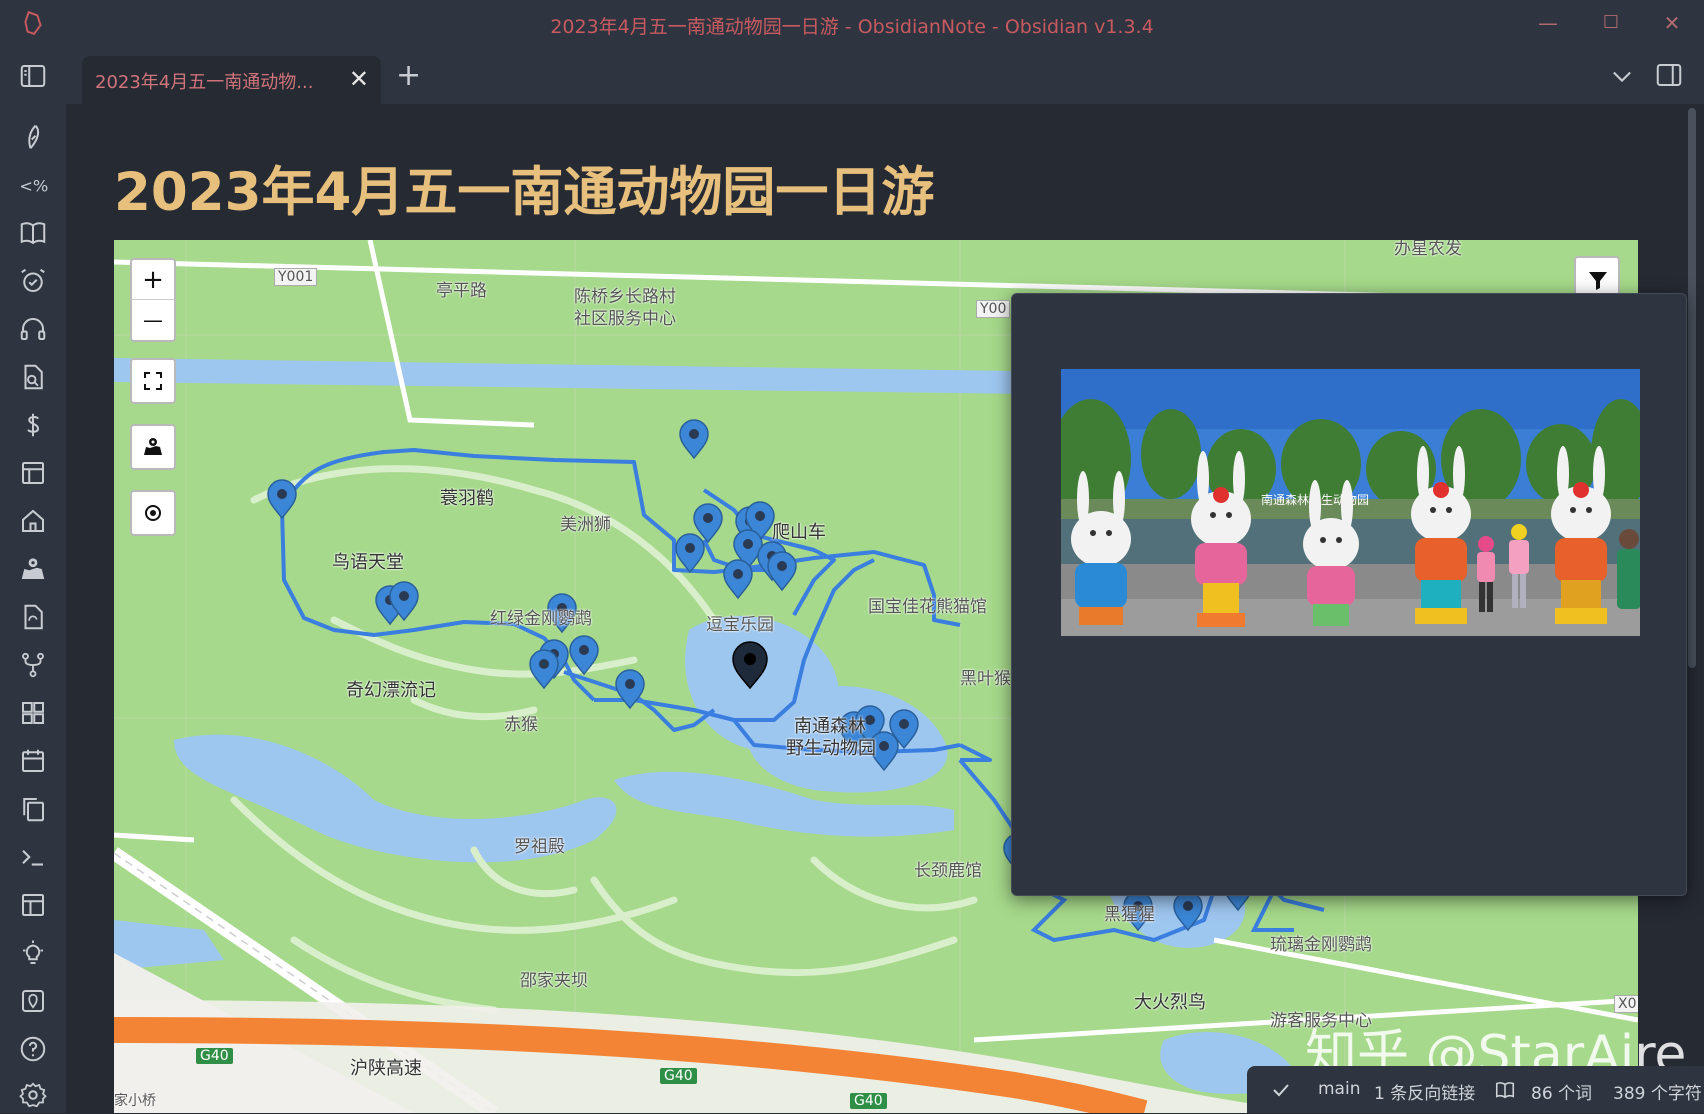 This screenshot has width=1704, height=1114. What do you see at coordinates (927, 607) in the screenshot?
I see `map-label: 国宝佳花熊猫馆` at bounding box center [927, 607].